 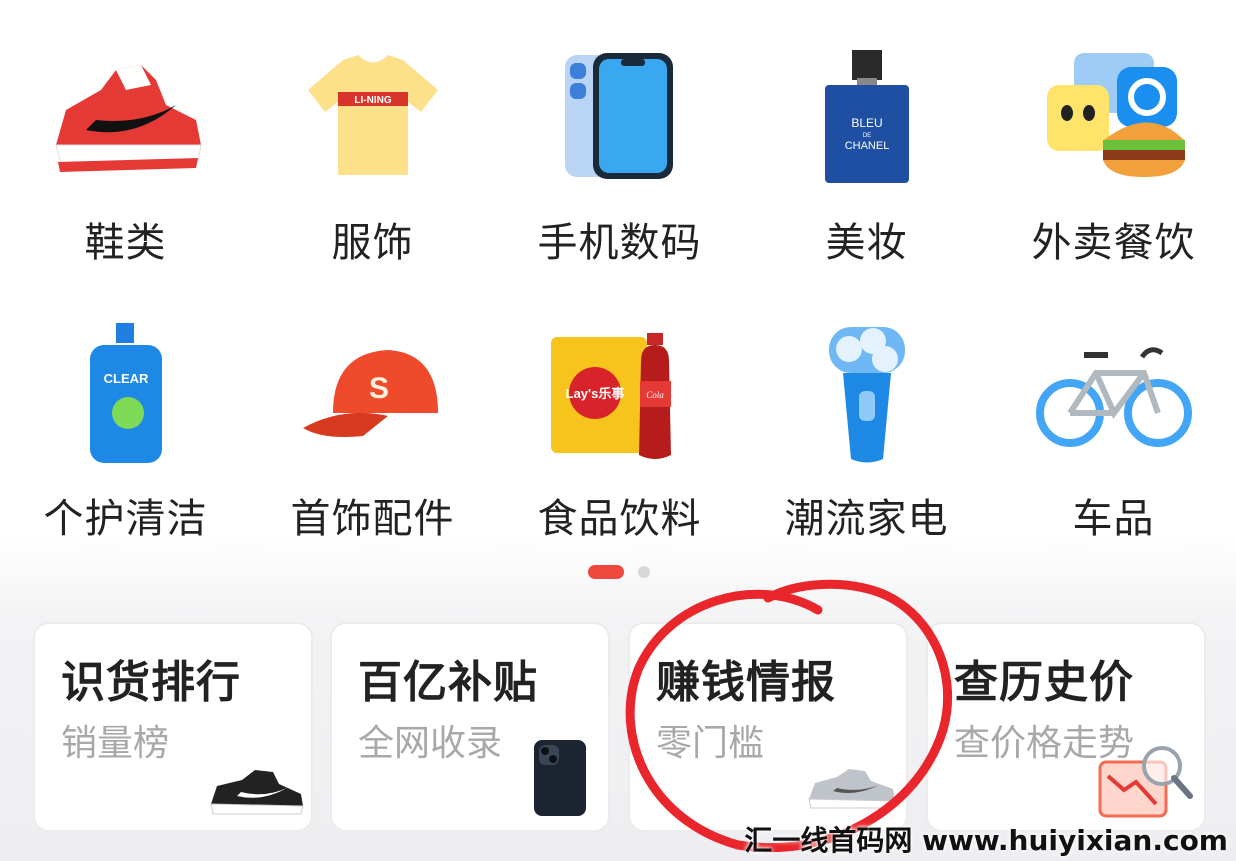 What do you see at coordinates (126, 393) in the screenshot?
I see `shampoo-icon: CLEAR` at bounding box center [126, 393].